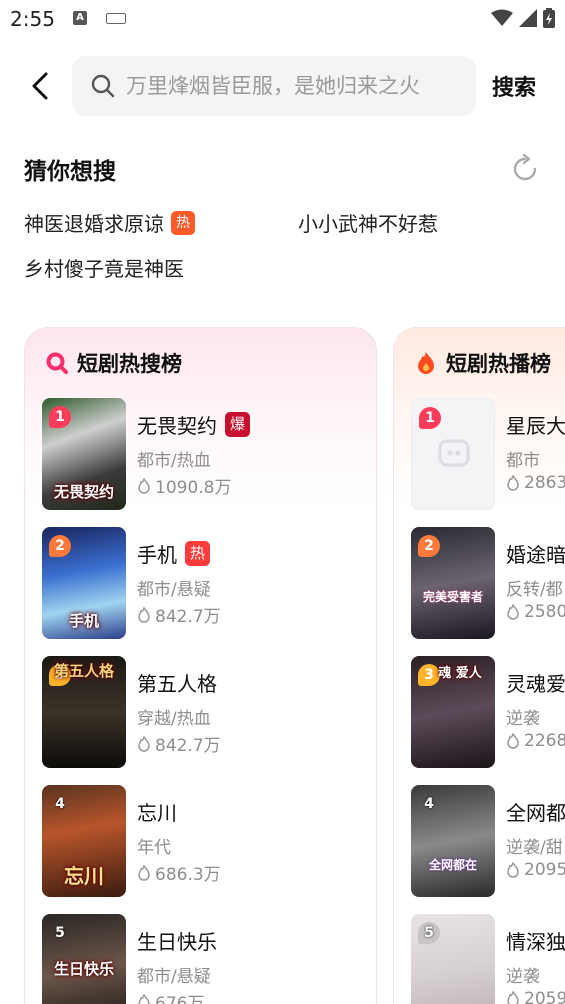 The width and height of the screenshot is (565, 1004). Describe the element at coordinates (453, 841) in the screenshot. I see `drama-cover: 4 全网都在` at that location.